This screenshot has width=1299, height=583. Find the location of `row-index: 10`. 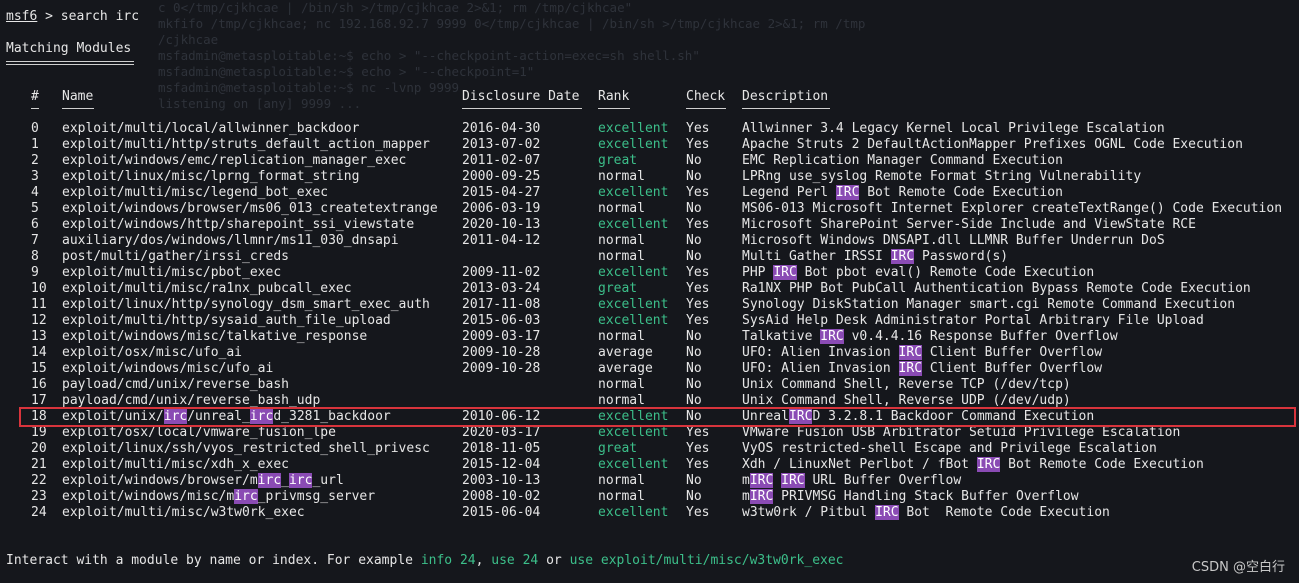

row-index: 10 is located at coordinates (39, 288).